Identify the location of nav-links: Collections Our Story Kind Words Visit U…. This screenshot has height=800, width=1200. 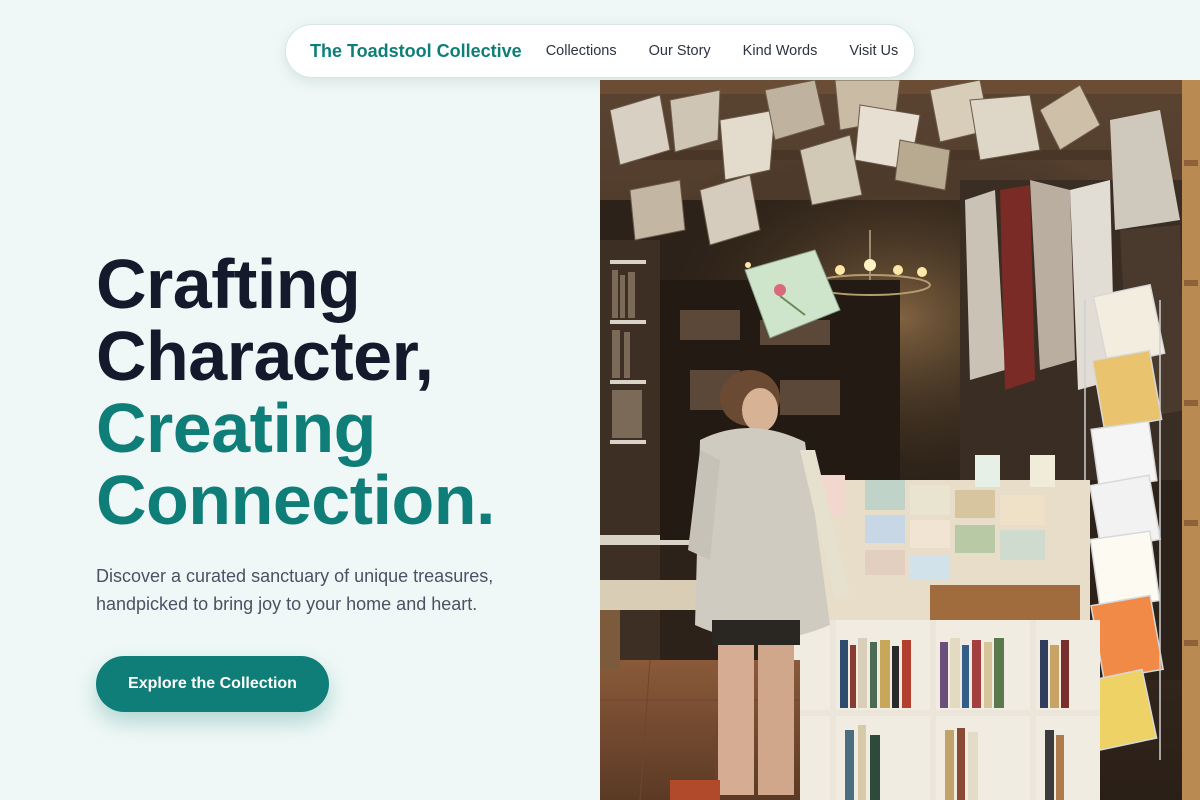
(722, 51).